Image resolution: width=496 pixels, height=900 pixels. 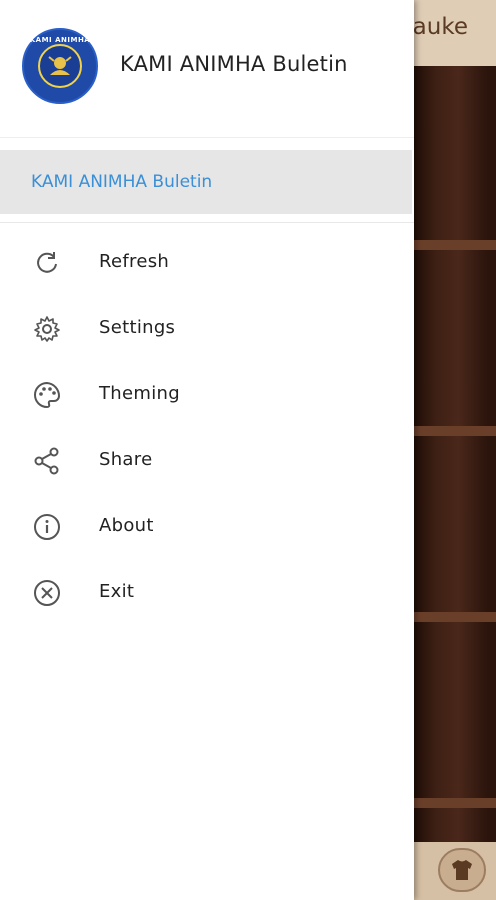 What do you see at coordinates (139, 393) in the screenshot?
I see `menu-item-label: Theming` at bounding box center [139, 393].